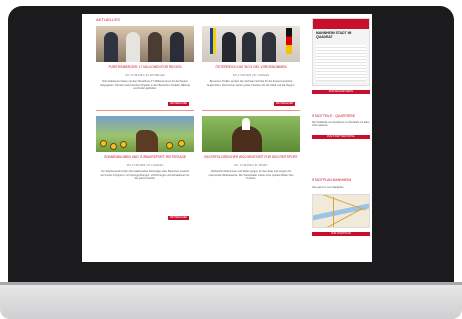 This screenshot has width=462, height=319. I want to click on cityplan-text: Hier geht es zum Stadtplan., so click(328, 187).